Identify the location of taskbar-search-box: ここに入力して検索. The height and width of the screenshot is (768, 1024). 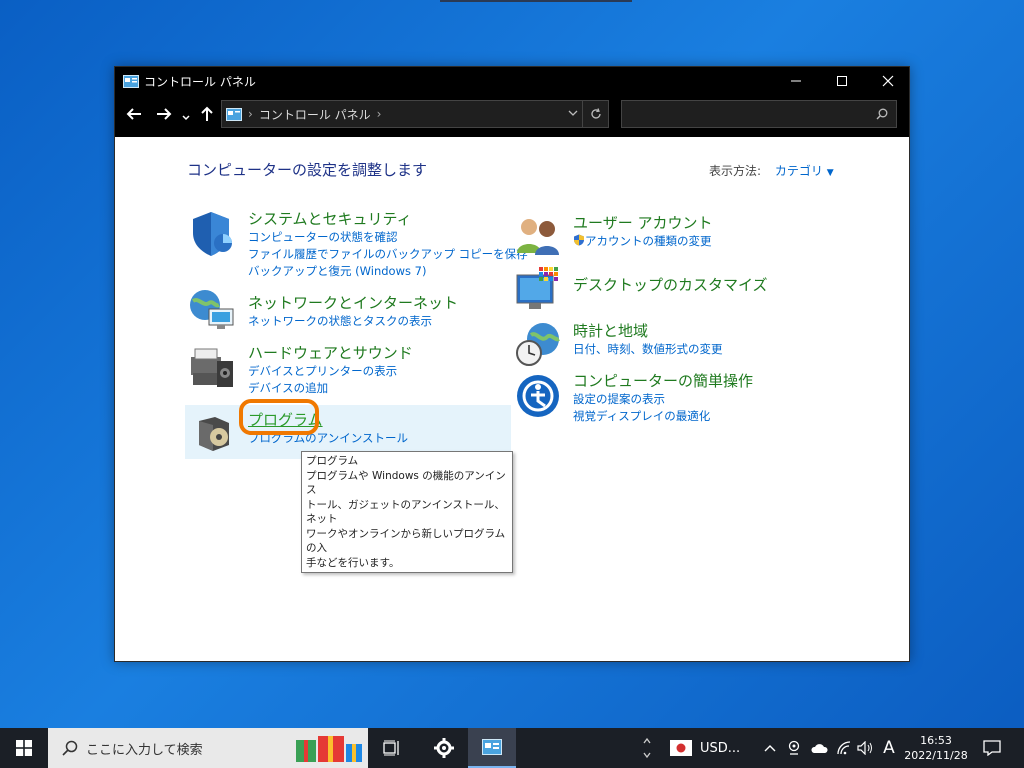
(208, 748).